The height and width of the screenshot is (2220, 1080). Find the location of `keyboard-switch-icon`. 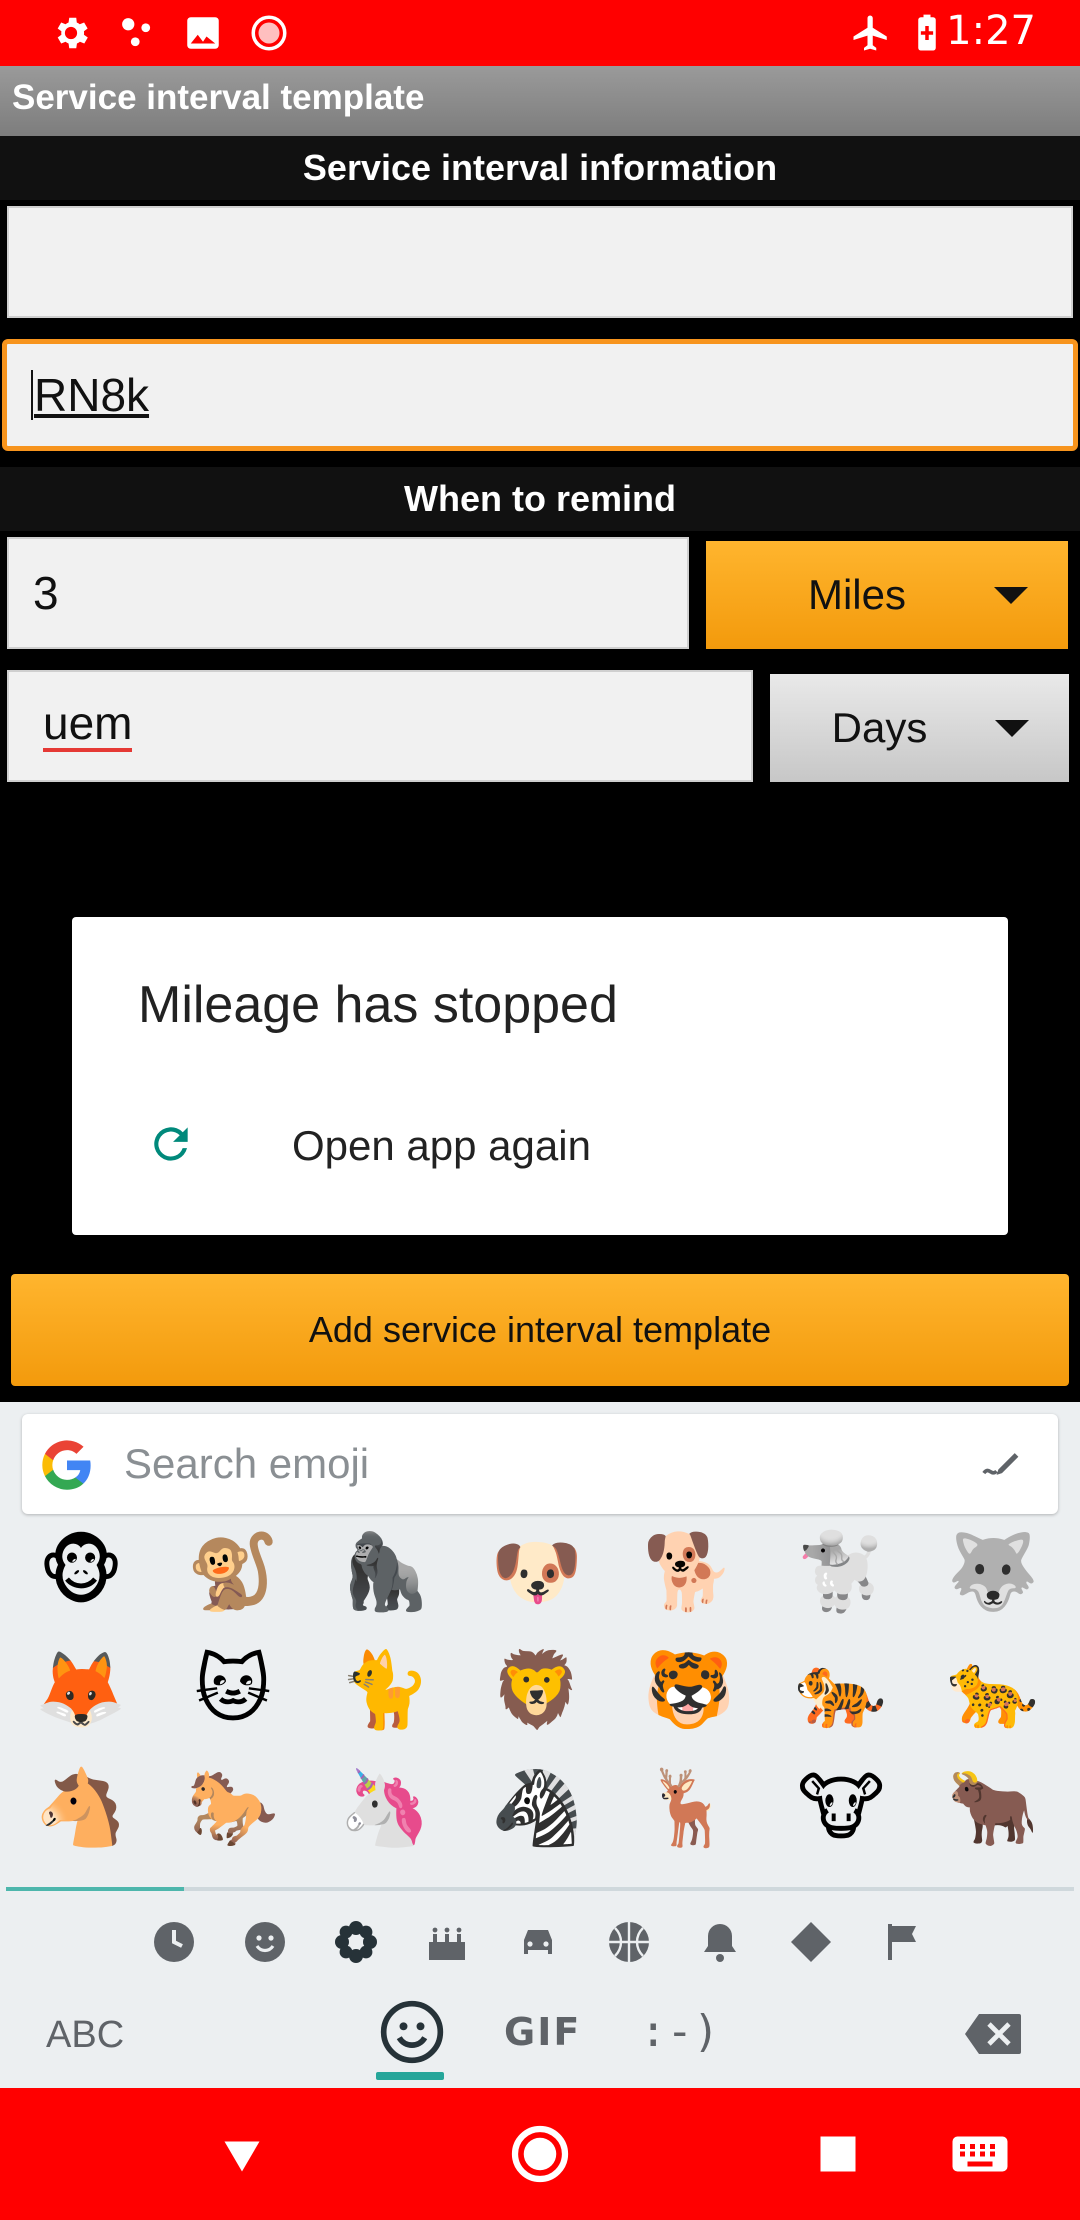

keyboard-switch-icon is located at coordinates (980, 2154).